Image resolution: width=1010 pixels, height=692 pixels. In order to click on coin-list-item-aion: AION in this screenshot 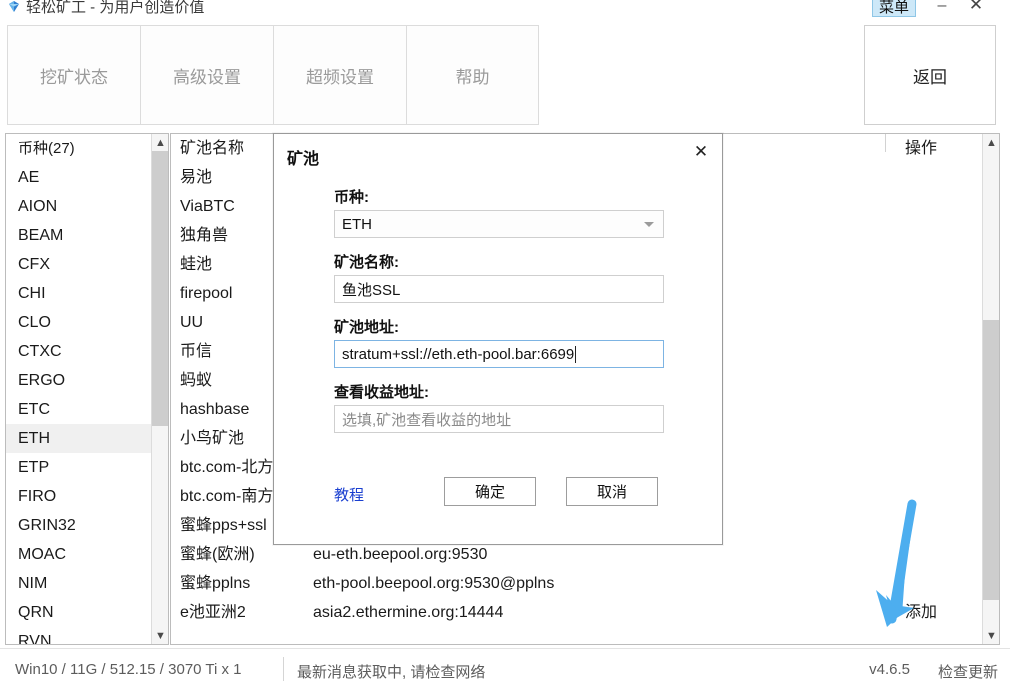, I will do `click(87, 206)`.